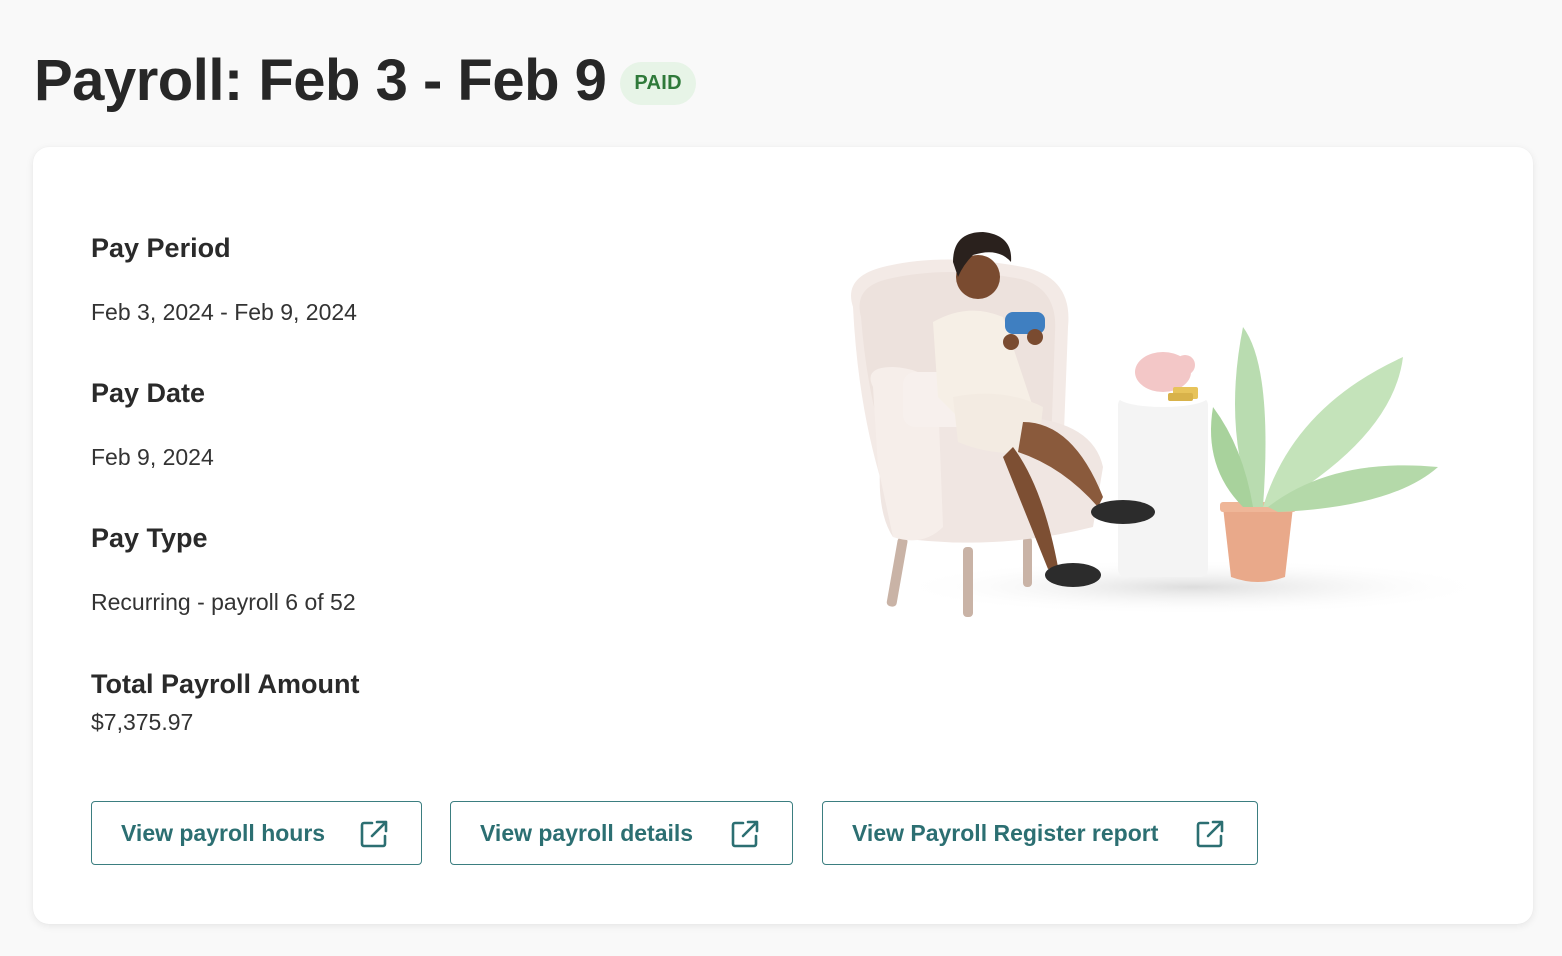 This screenshot has height=956, width=1562. I want to click on pay-date-value: Feb 9, 2024, so click(152, 457).